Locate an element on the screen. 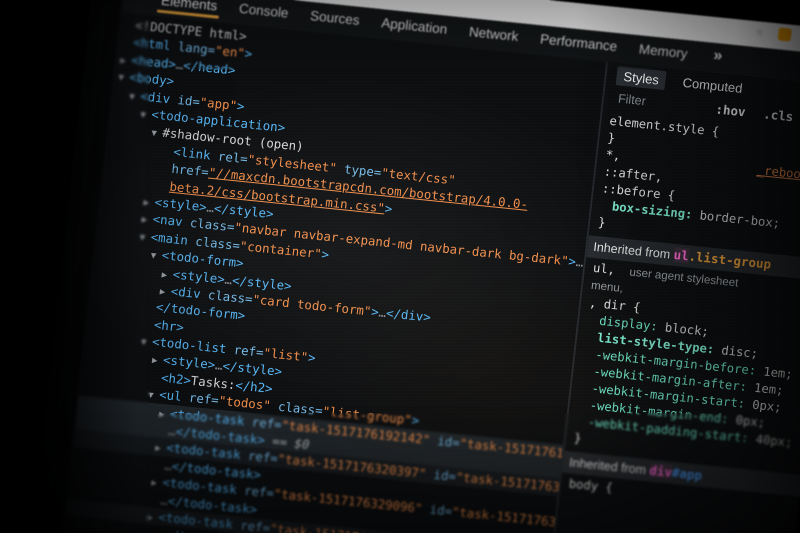  tab-memory: Memory is located at coordinates (663, 53).